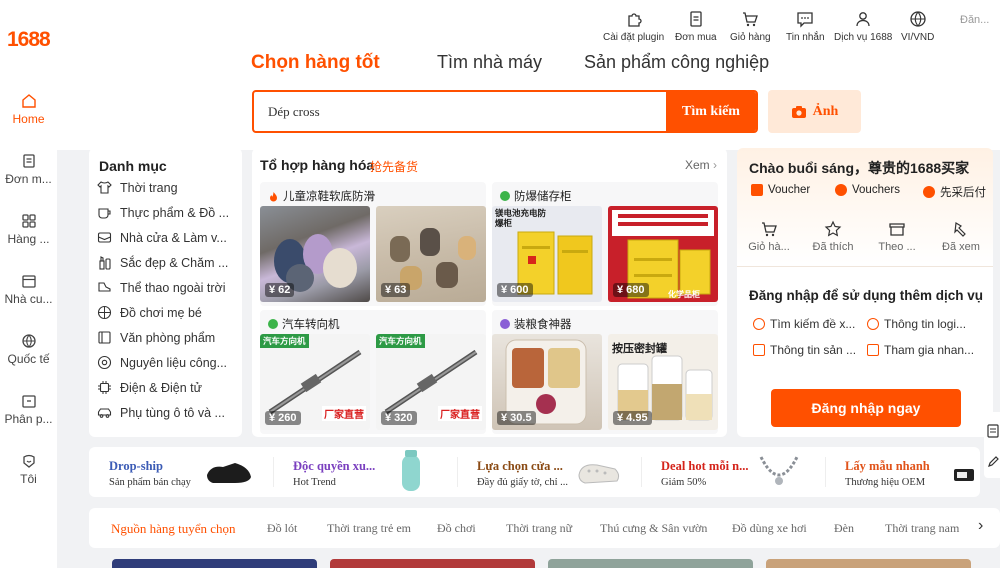 This screenshot has width=1000, height=568. What do you see at coordinates (373, 472) in the screenshot?
I see `promo-exclusive: Độc quyền xu... Hot Trend` at bounding box center [373, 472].